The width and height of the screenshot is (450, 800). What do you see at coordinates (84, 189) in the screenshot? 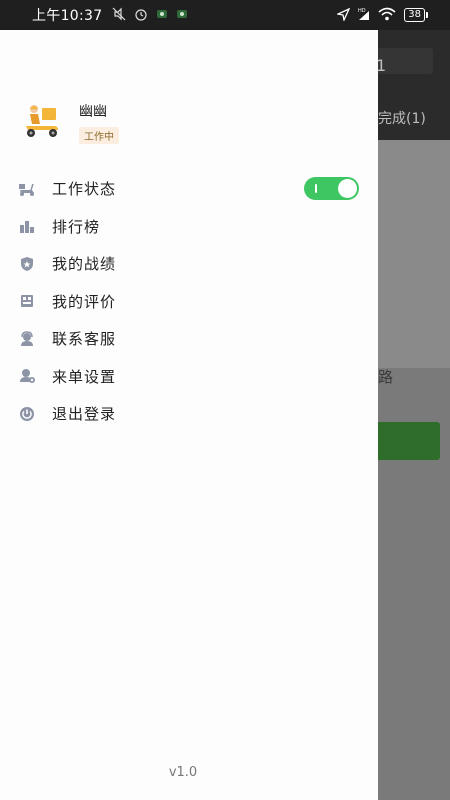
I see `menu-label-work-status: 工作状态` at bounding box center [84, 189].